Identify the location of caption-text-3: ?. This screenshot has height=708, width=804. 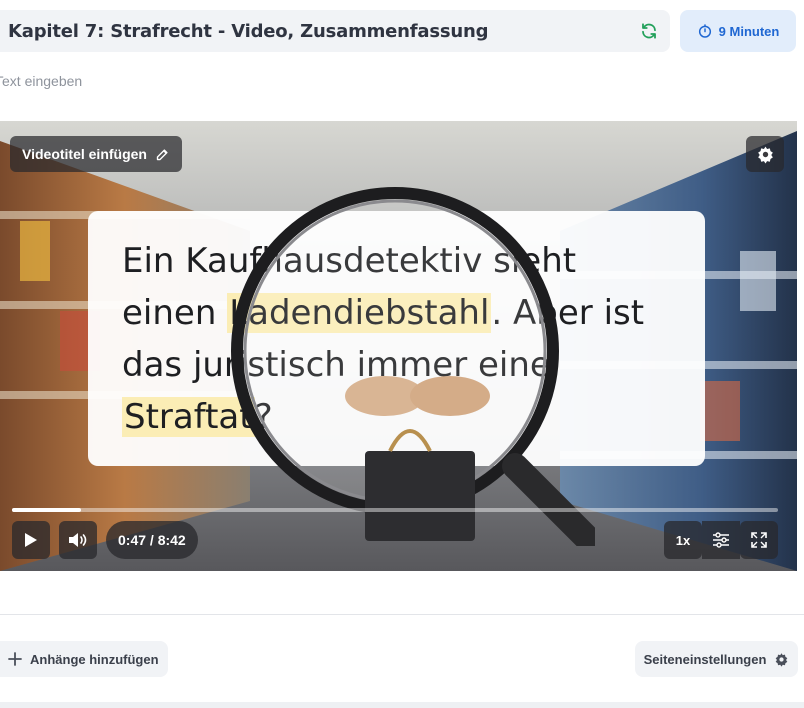
(263, 417).